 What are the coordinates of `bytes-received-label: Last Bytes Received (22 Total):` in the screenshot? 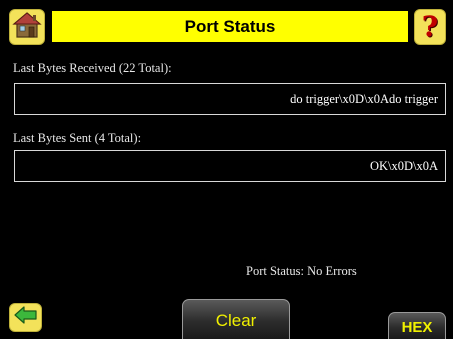 It's located at (92, 68).